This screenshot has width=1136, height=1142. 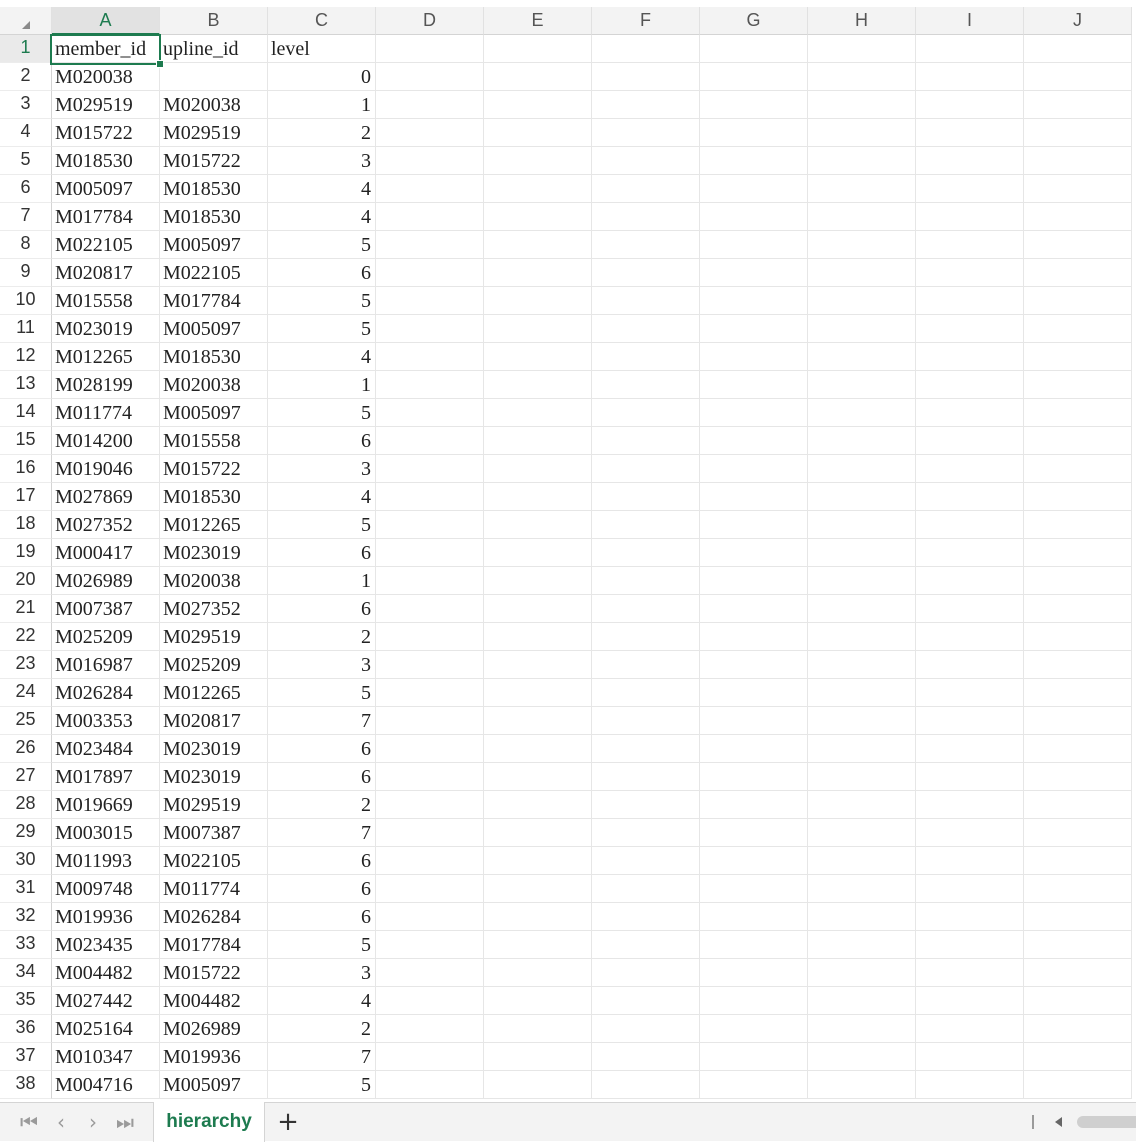 I want to click on cell: M022105, so click(x=214, y=273).